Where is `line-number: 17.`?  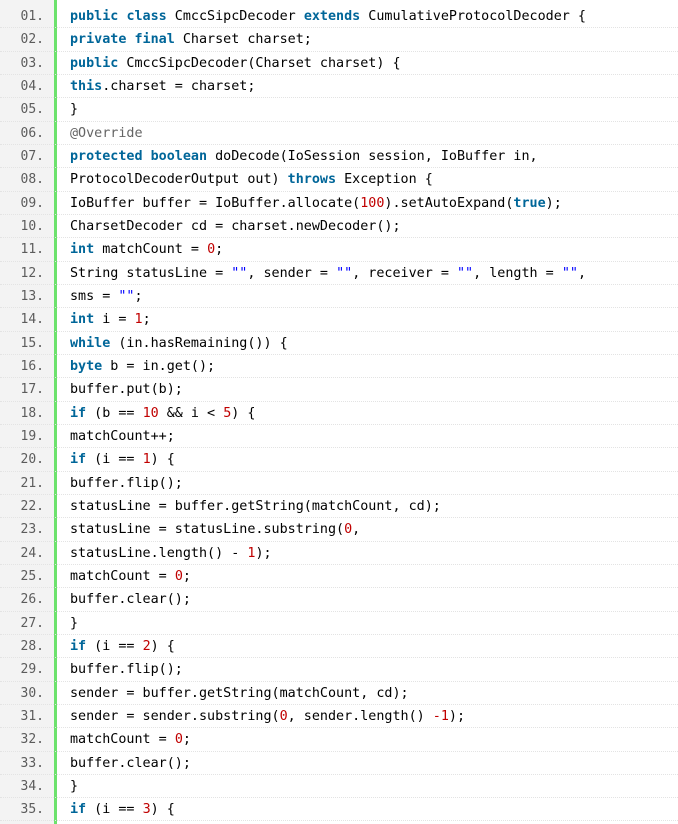
line-number: 17. is located at coordinates (32, 390).